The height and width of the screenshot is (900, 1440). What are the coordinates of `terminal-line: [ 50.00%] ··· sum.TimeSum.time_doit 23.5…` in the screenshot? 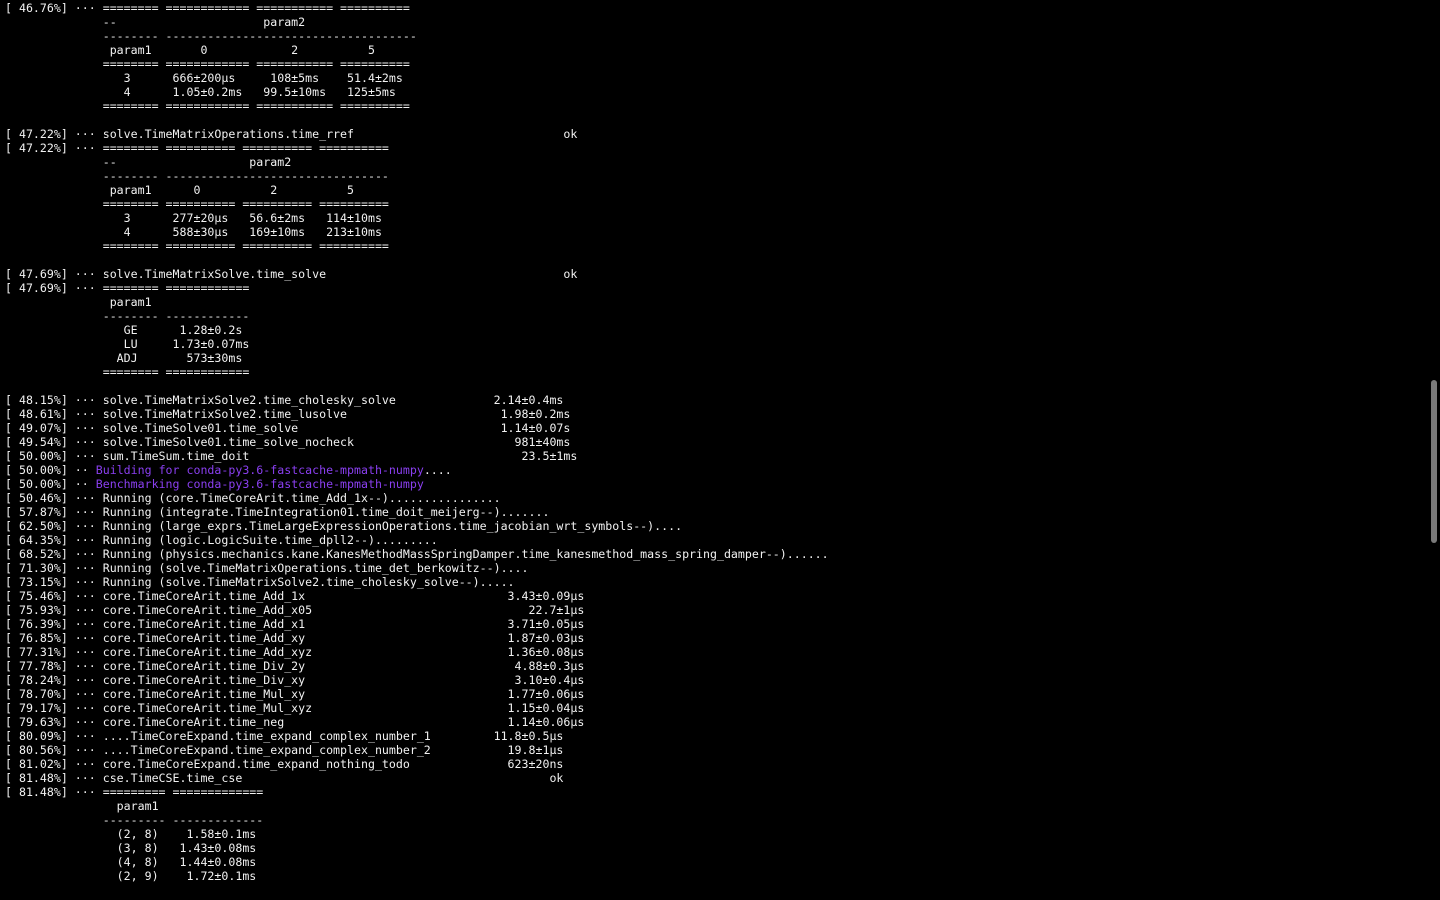 It's located at (291, 456).